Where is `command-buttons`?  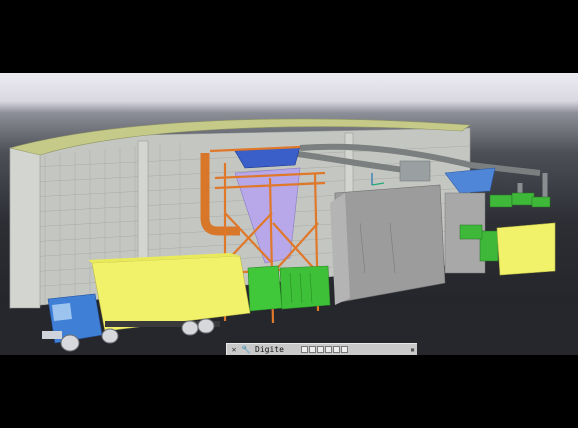
command-buttons is located at coordinates (325, 350).